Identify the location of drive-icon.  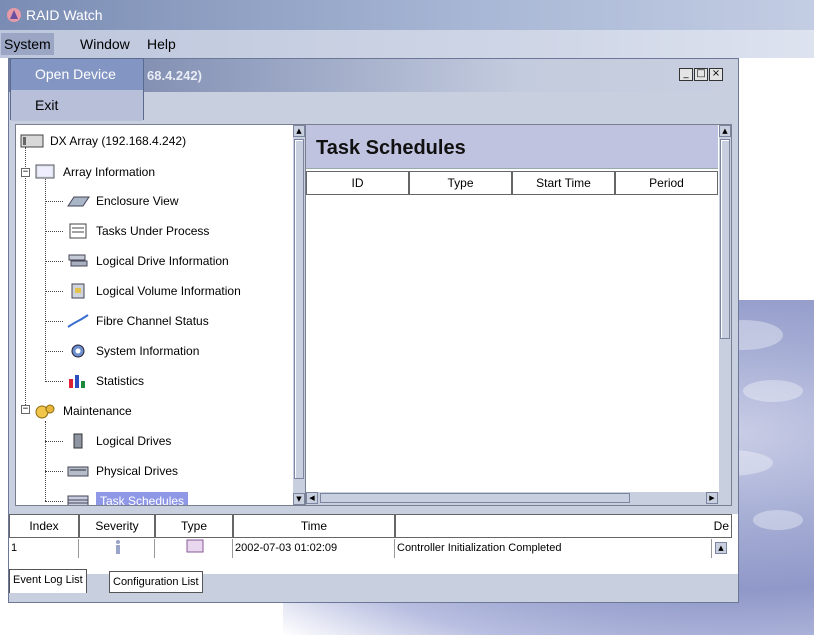
(78, 441).